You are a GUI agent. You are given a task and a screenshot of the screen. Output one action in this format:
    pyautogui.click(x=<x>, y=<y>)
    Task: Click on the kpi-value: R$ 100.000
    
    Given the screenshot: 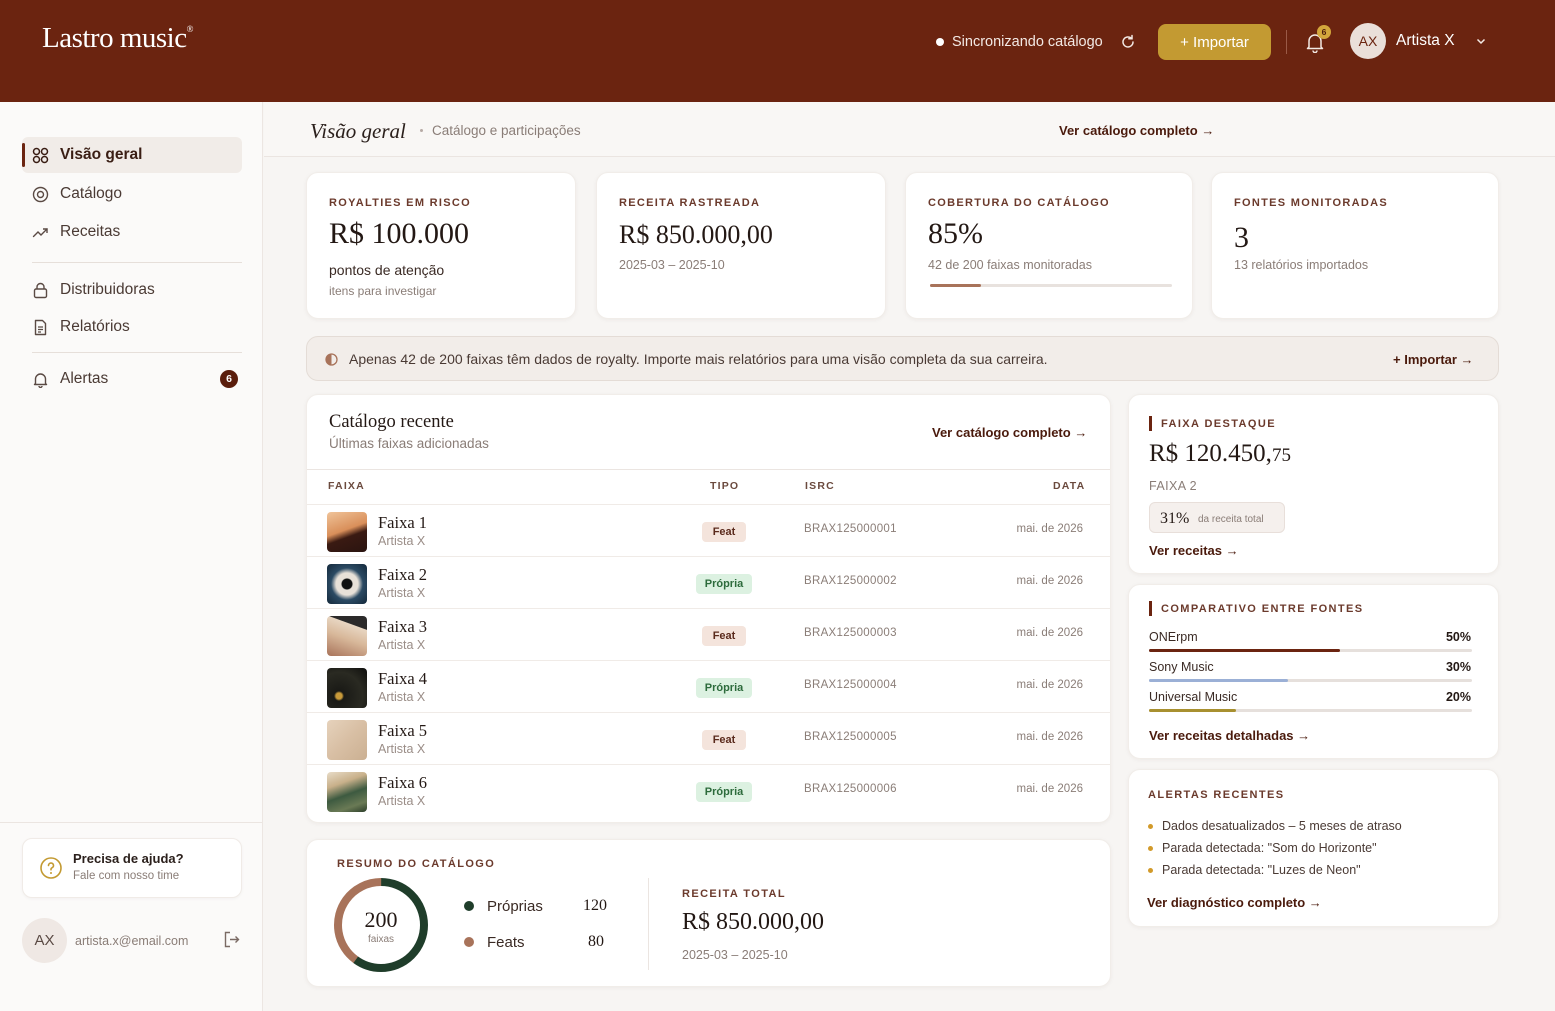 What is the action you would take?
    pyautogui.click(x=399, y=233)
    